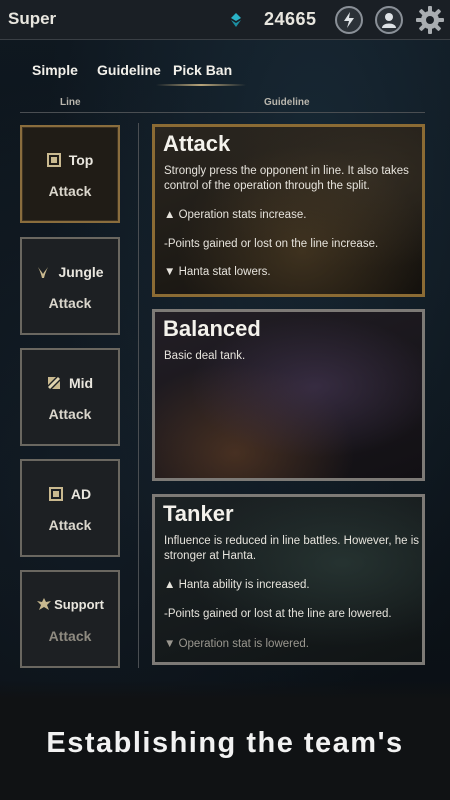 The height and width of the screenshot is (800, 450). What do you see at coordinates (53, 160) in the screenshot?
I see `top-lane-icon` at bounding box center [53, 160].